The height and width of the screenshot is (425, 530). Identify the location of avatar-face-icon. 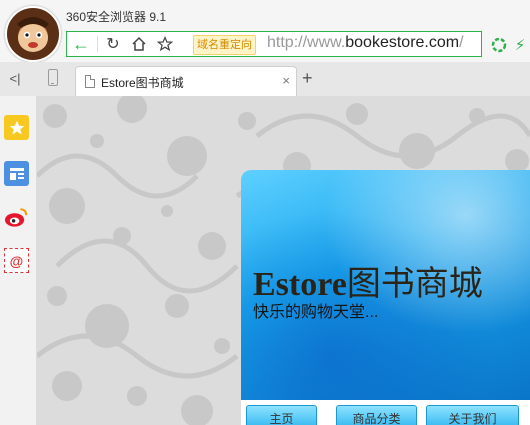
(33, 34).